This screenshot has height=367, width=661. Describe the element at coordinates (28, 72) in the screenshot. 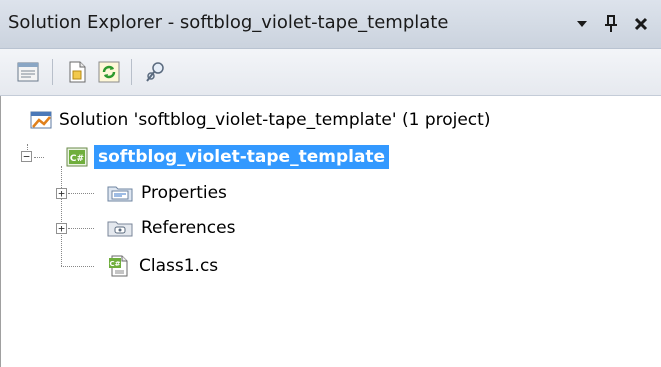

I see `properties-icon` at that location.